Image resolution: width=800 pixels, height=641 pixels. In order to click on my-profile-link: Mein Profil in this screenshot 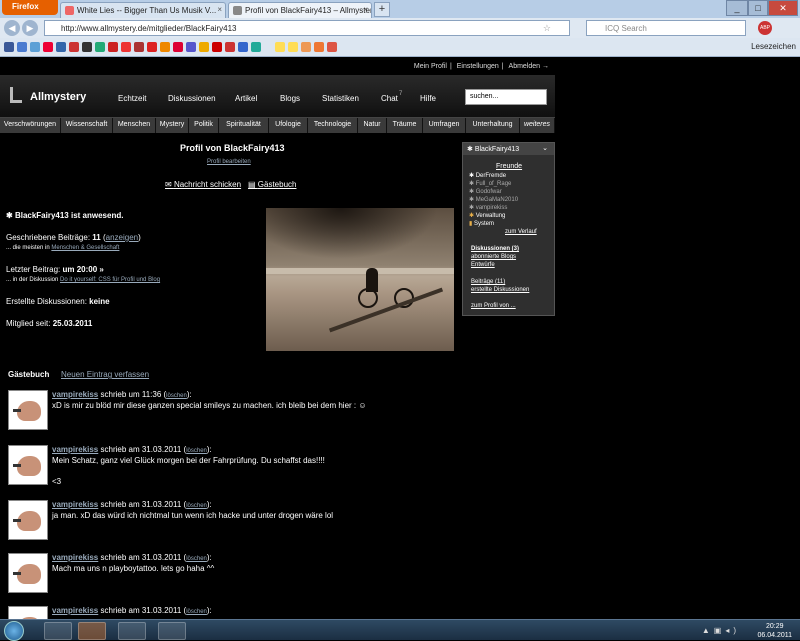, I will do `click(430, 66)`.